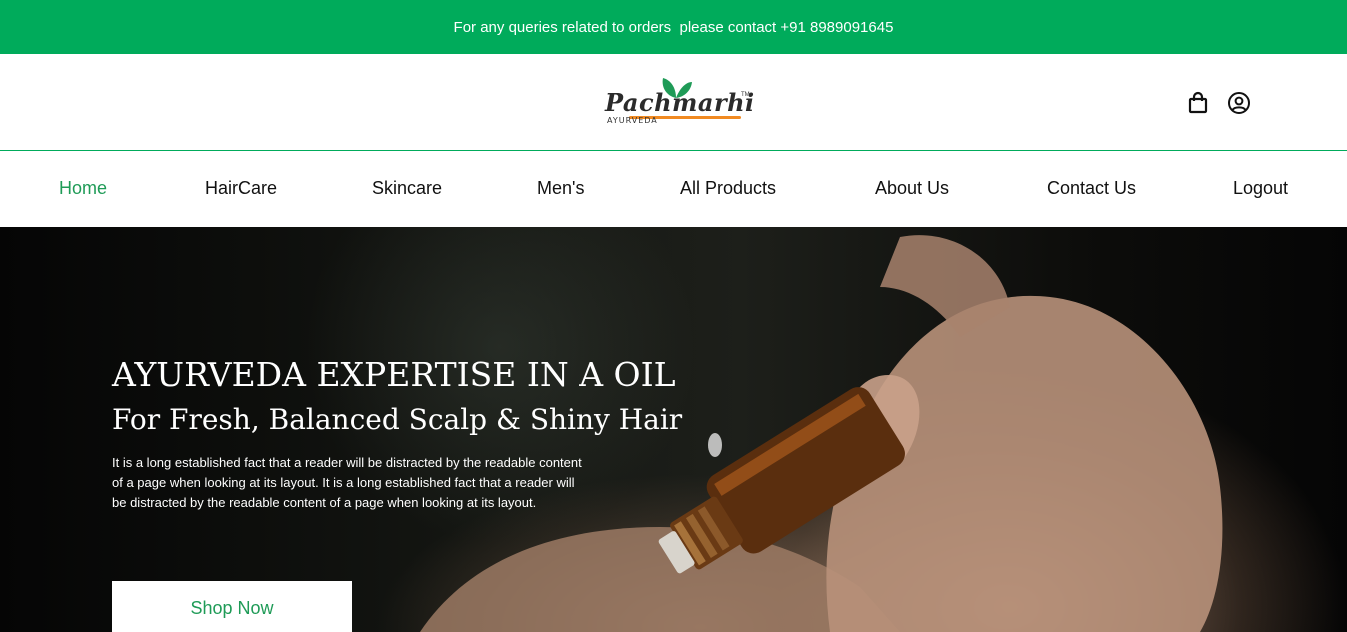 The height and width of the screenshot is (632, 1347). What do you see at coordinates (745, 95) in the screenshot?
I see `brand-trademark: TM` at bounding box center [745, 95].